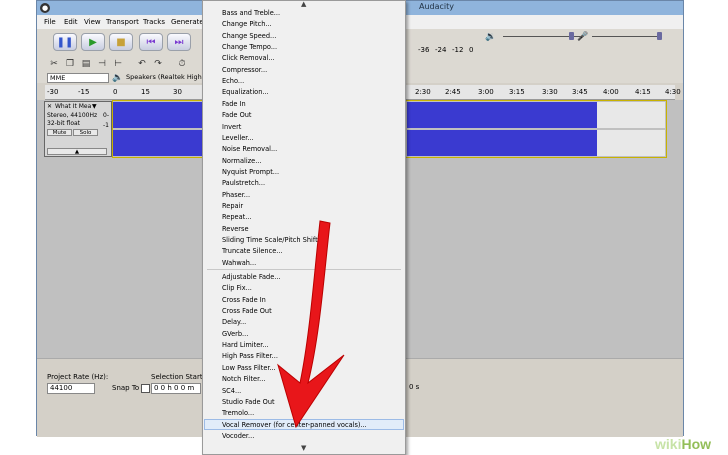 Image resolution: width=728 pixels, height=455 pixels. What do you see at coordinates (673, 92) in the screenshot?
I see `ruler-tick: 4:30` at bounding box center [673, 92].